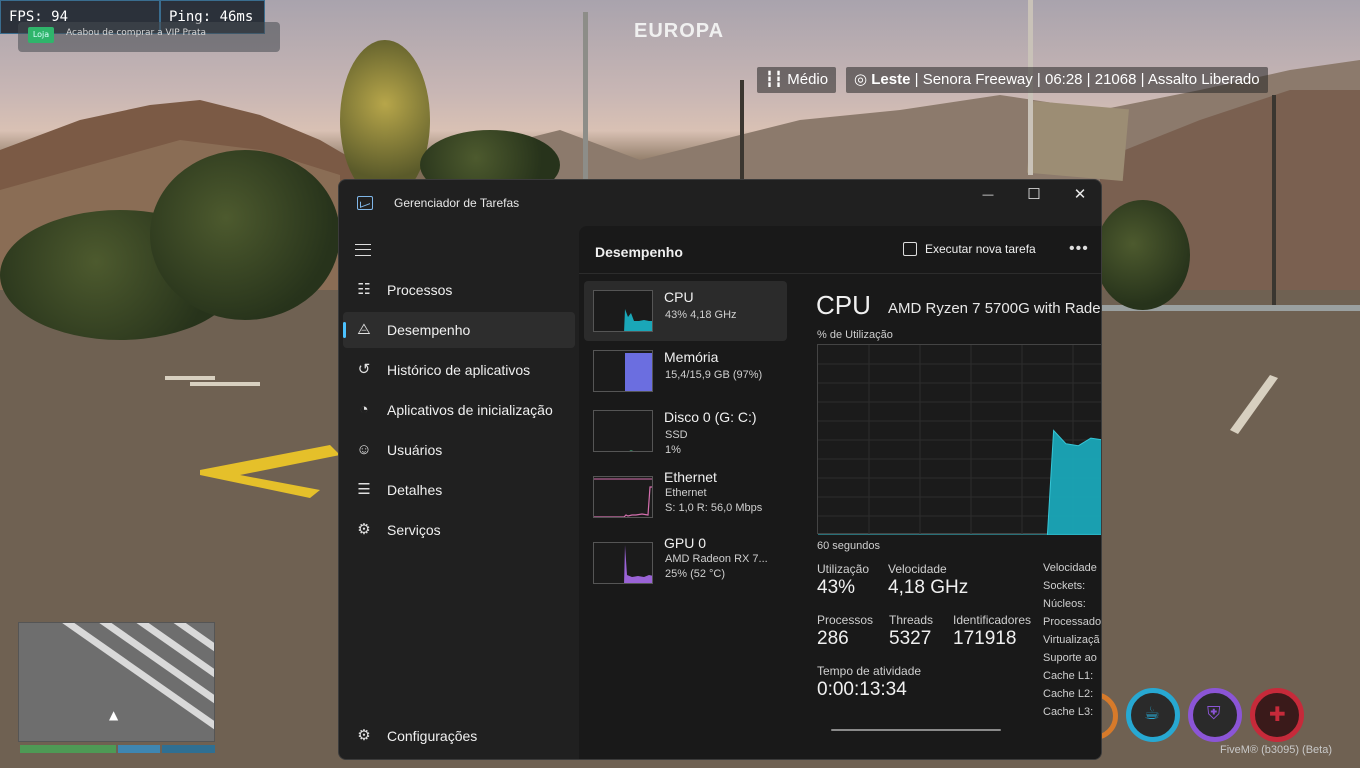  What do you see at coordinates (673, 450) in the screenshot?
I see `resource-detail: 1%` at bounding box center [673, 450].